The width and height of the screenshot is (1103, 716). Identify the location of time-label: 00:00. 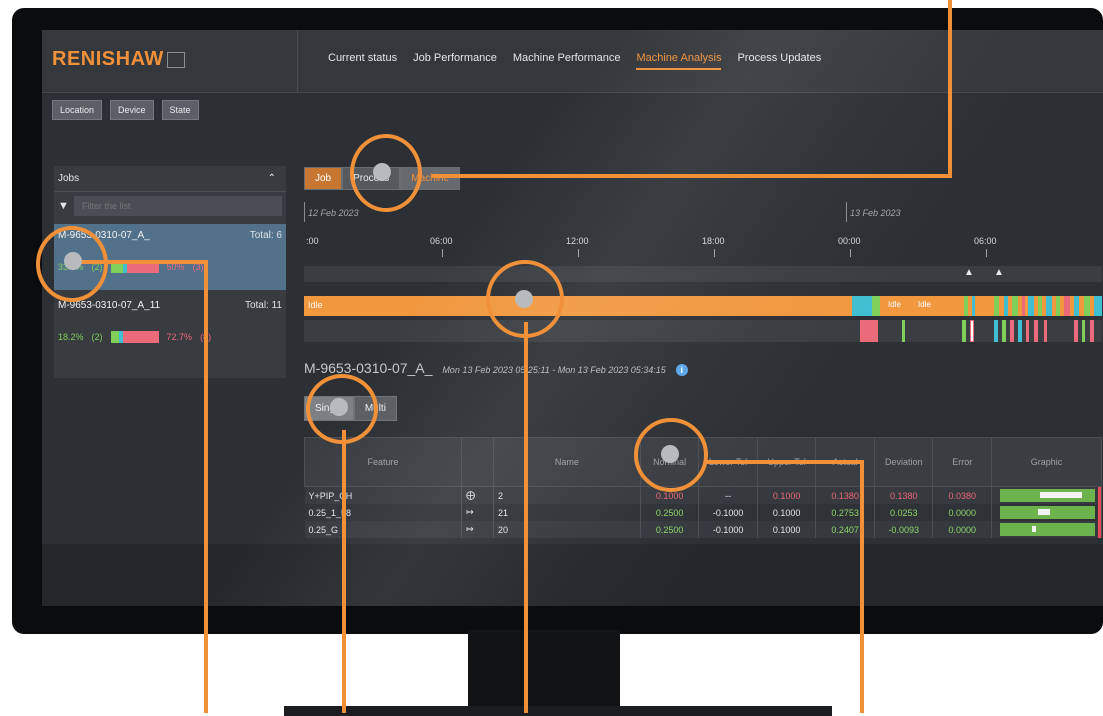
(849, 241).